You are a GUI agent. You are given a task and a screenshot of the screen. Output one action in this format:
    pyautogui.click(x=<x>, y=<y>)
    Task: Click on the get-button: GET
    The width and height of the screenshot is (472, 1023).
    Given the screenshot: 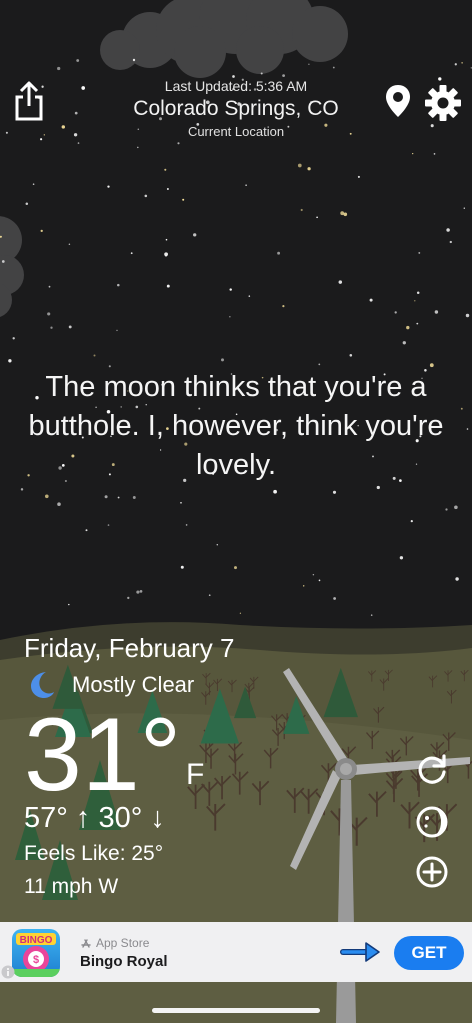 What is the action you would take?
    pyautogui.click(x=429, y=953)
    